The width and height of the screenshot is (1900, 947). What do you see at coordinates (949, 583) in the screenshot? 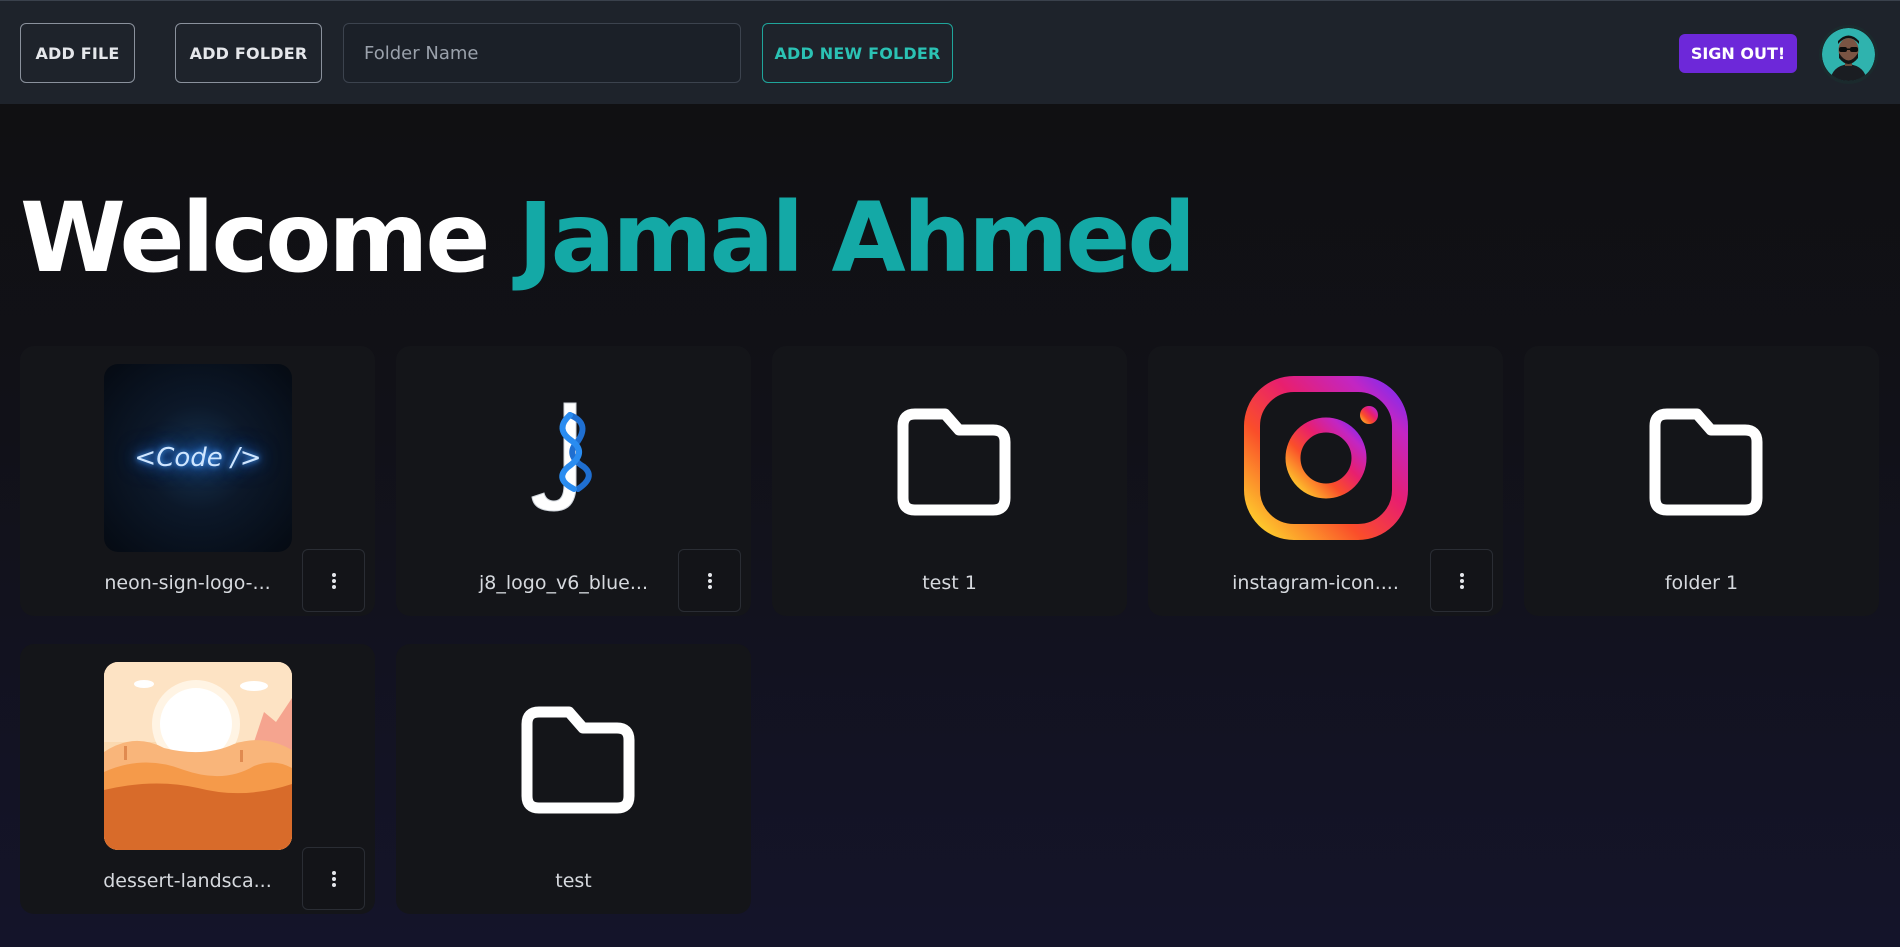
I see `folder-name: test 1` at bounding box center [949, 583].